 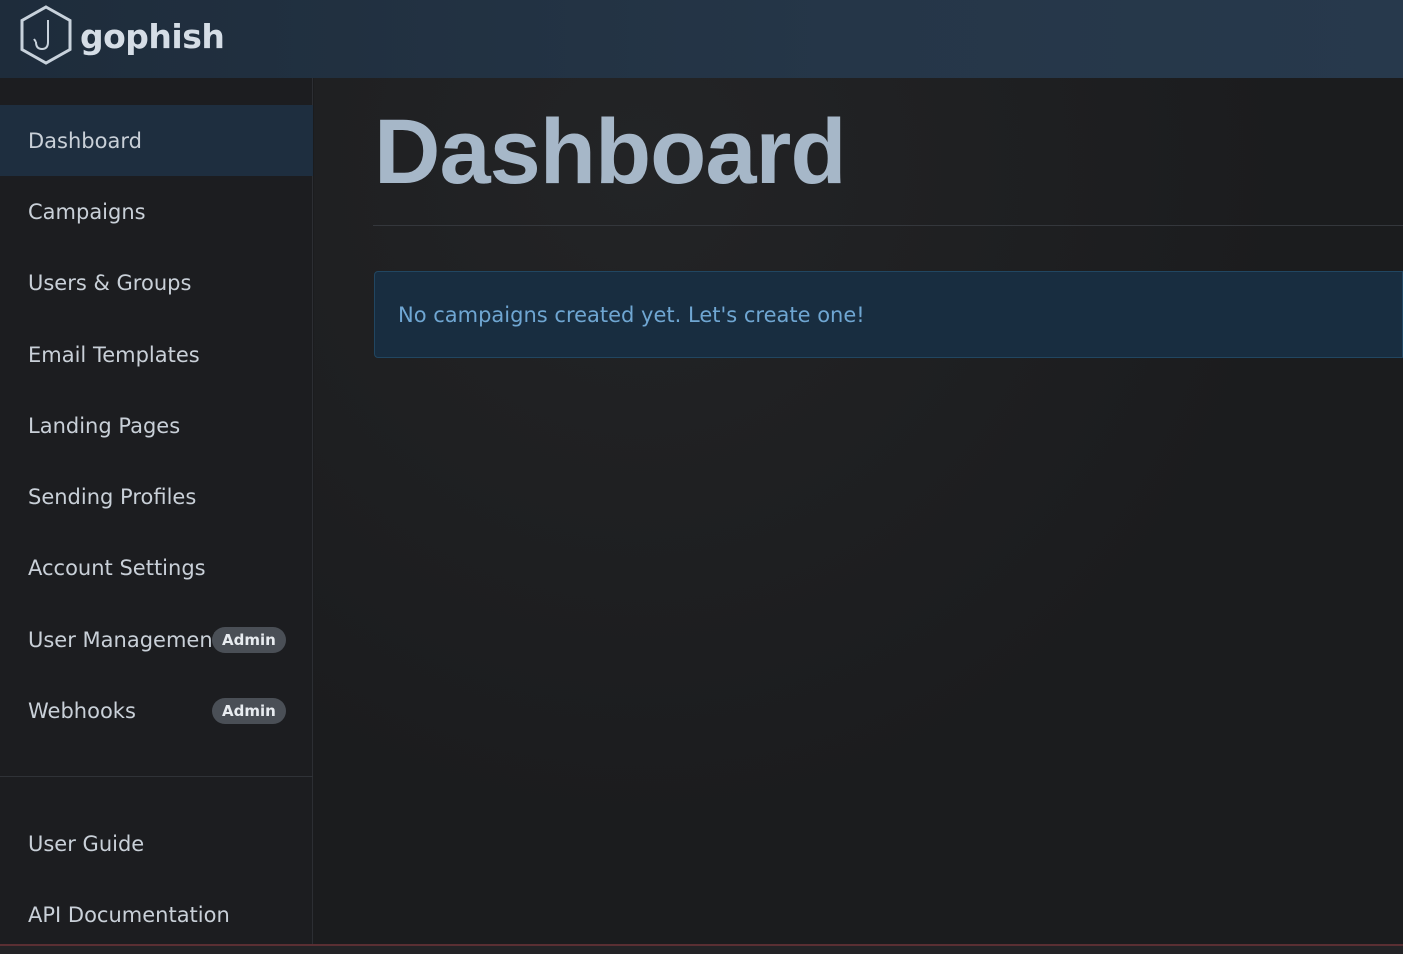 I want to click on title-divider, so click(x=888, y=225).